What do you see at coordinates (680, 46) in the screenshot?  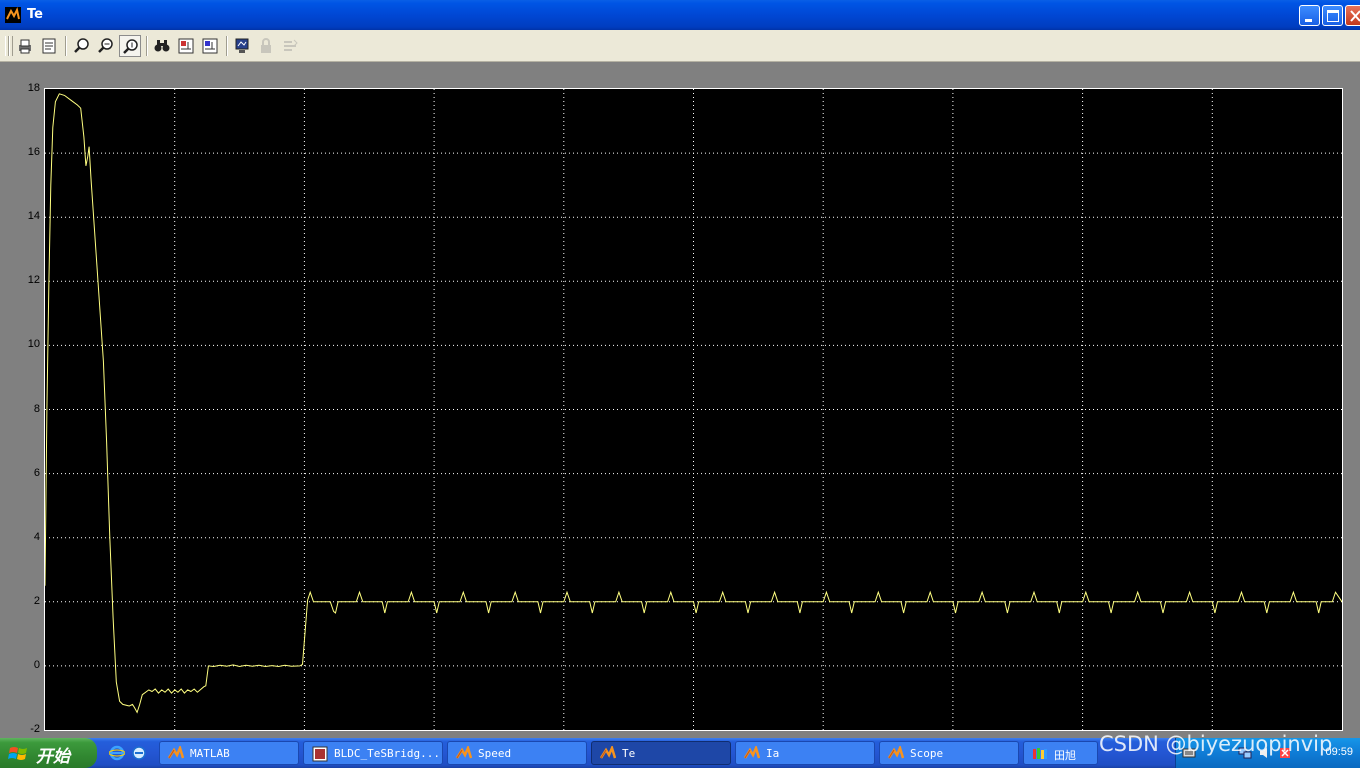 I see `toolbar` at bounding box center [680, 46].